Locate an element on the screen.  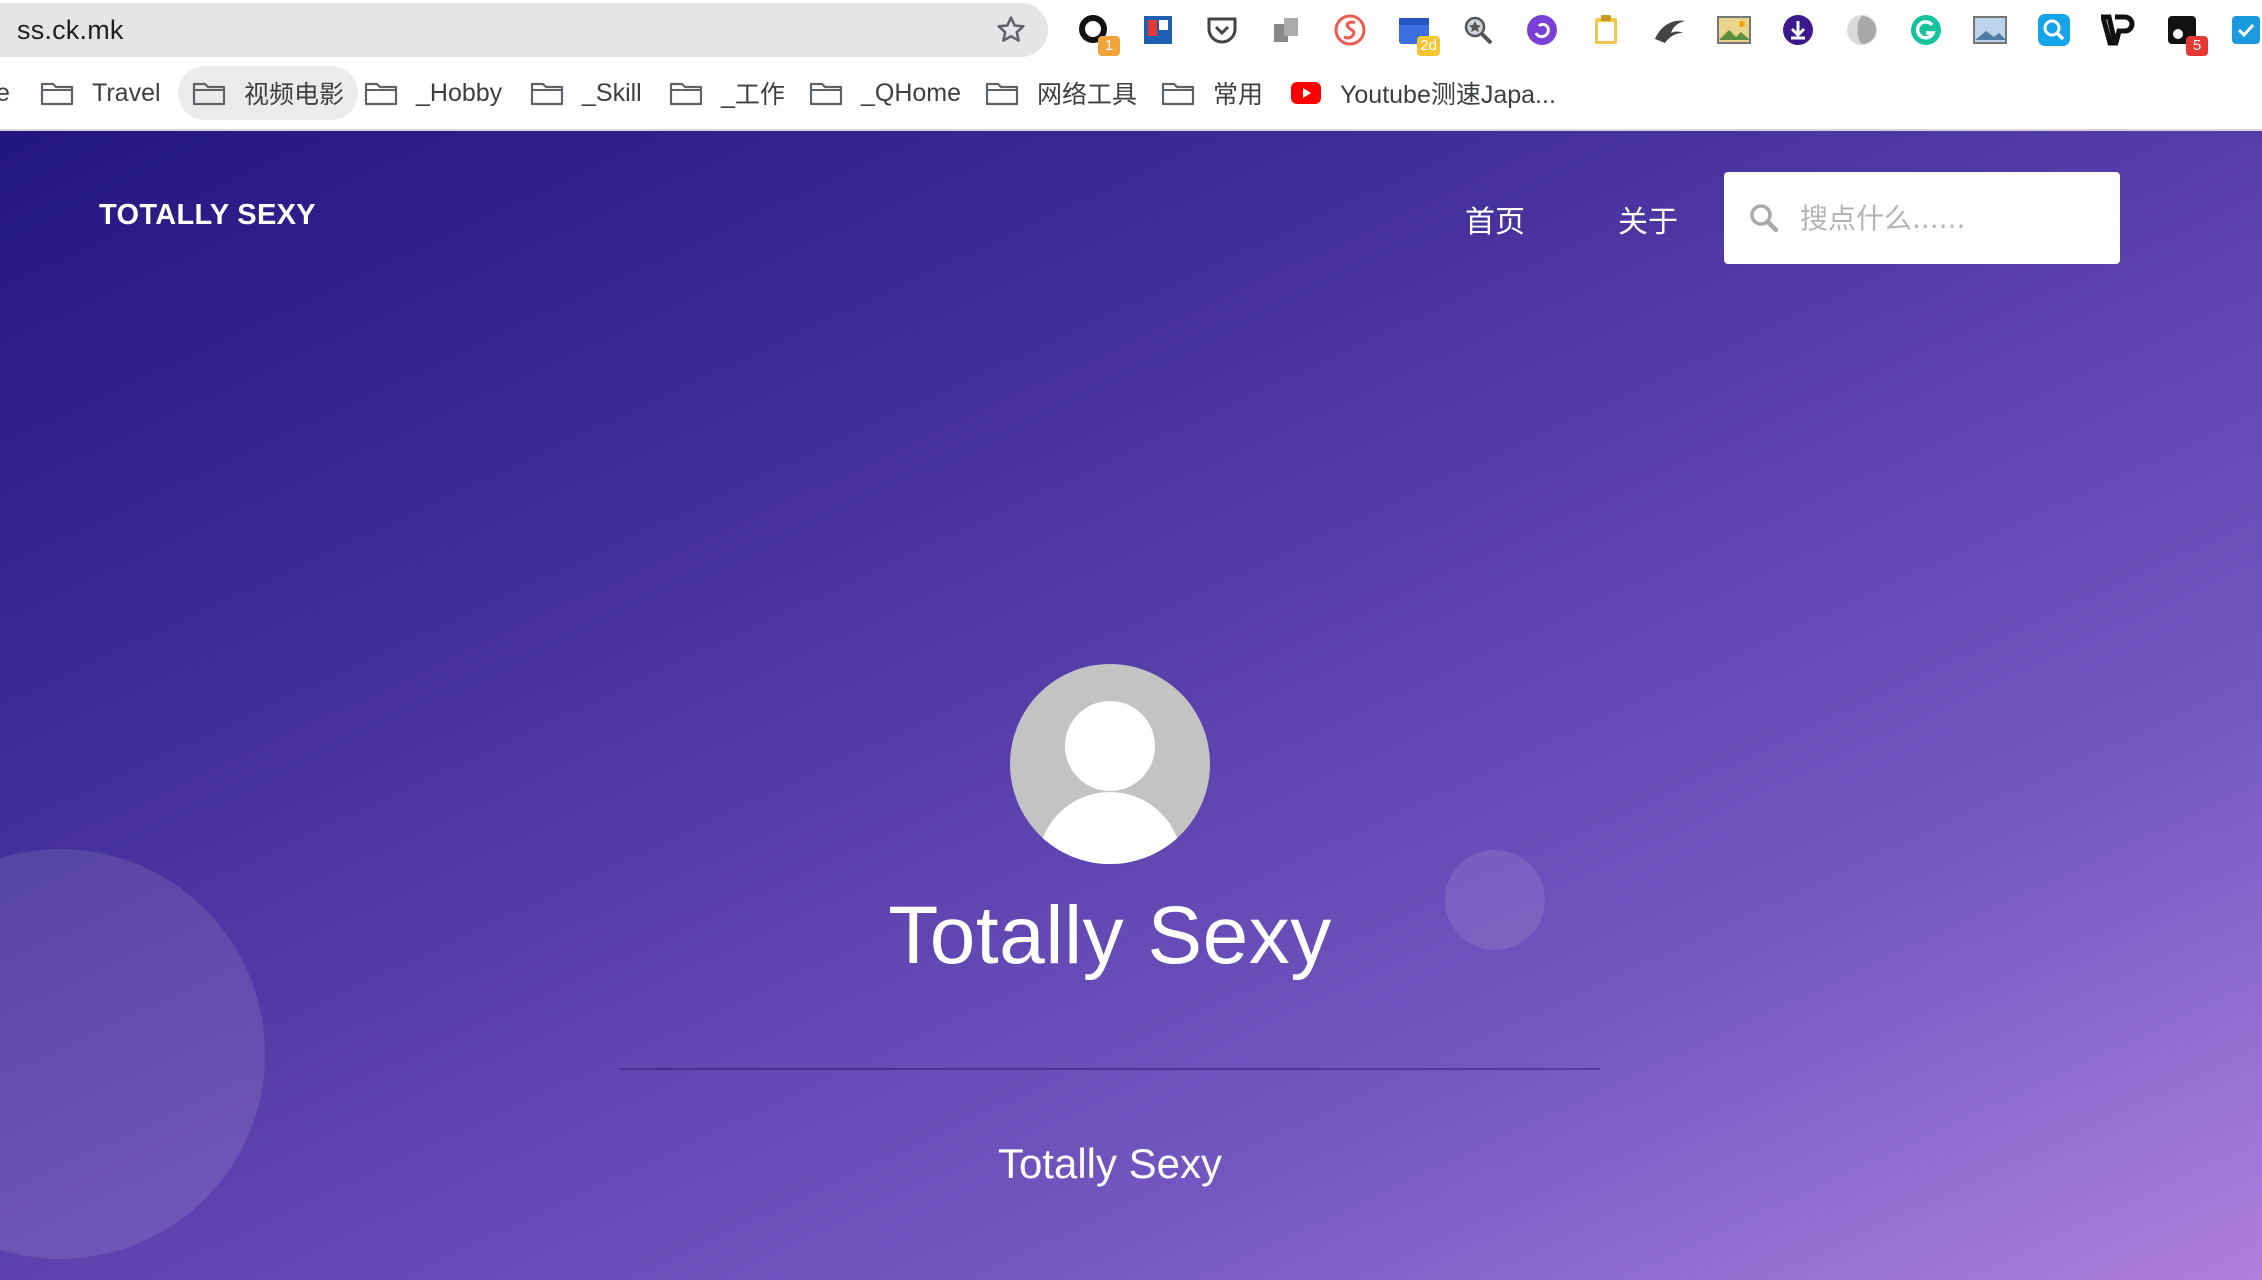
bookmark-label: _Hobby is located at coordinates (459, 92).